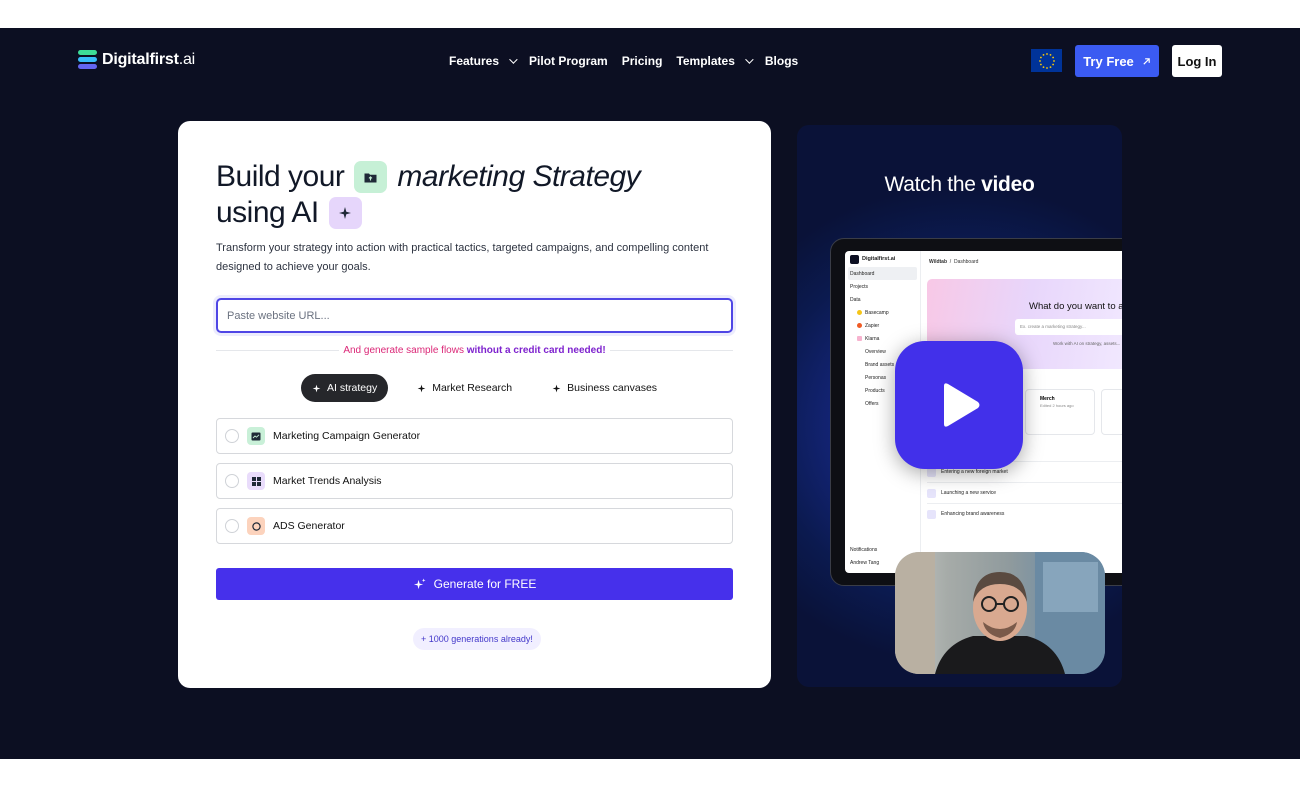 The width and height of the screenshot is (1300, 788). I want to click on brand-logo: Digitalfirst.ai, so click(136, 60).